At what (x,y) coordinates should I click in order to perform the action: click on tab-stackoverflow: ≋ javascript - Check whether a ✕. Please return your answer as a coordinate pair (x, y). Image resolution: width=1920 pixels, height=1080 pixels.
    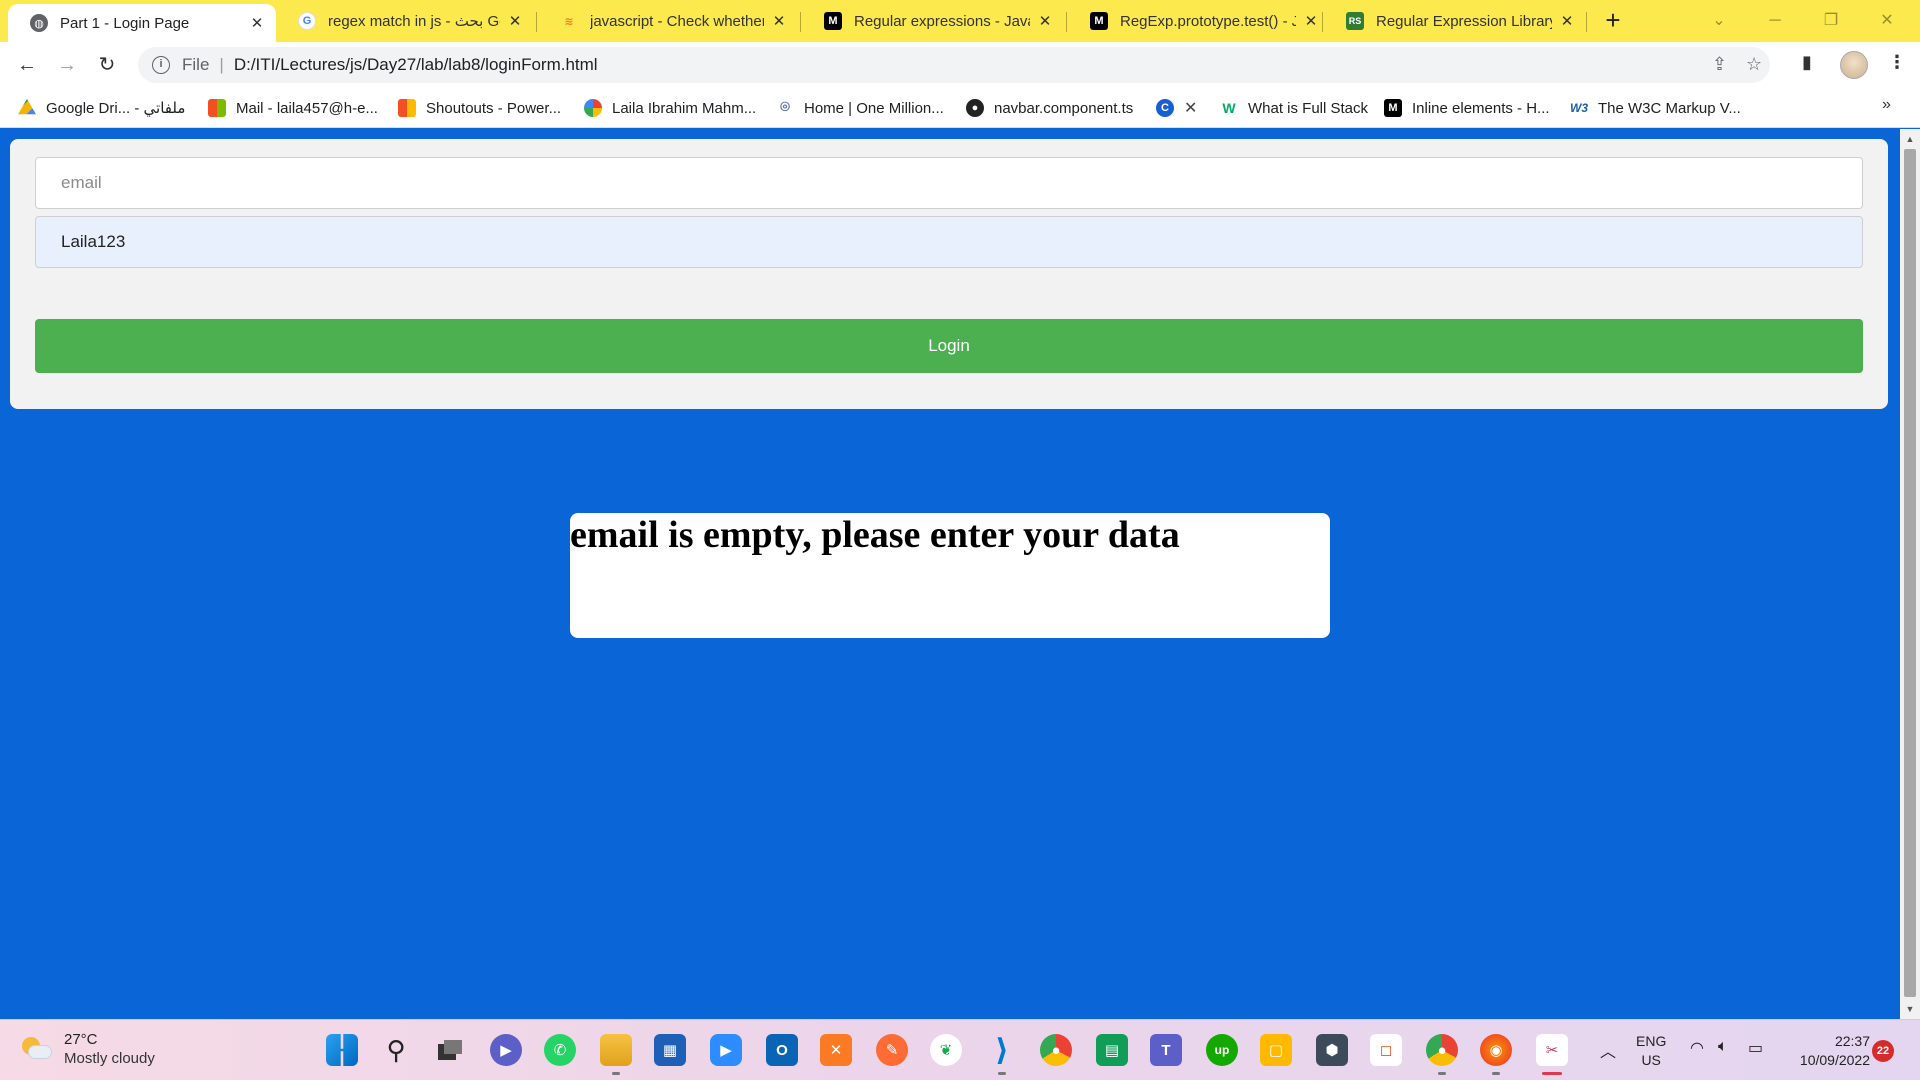
    Looking at the image, I should click on (668, 21).